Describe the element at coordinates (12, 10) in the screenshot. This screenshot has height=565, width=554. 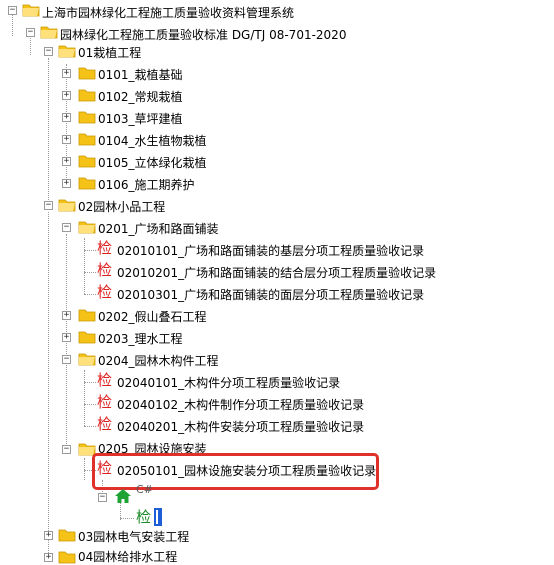
I see `collapse-toggle-root: −` at that location.